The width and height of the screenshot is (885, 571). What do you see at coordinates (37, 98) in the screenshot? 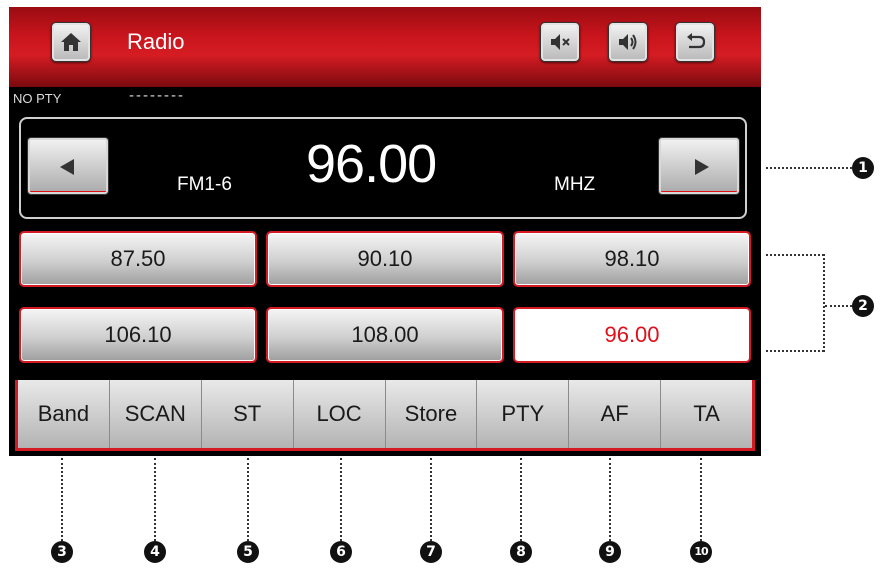
I see `pty-status: NO PTY` at bounding box center [37, 98].